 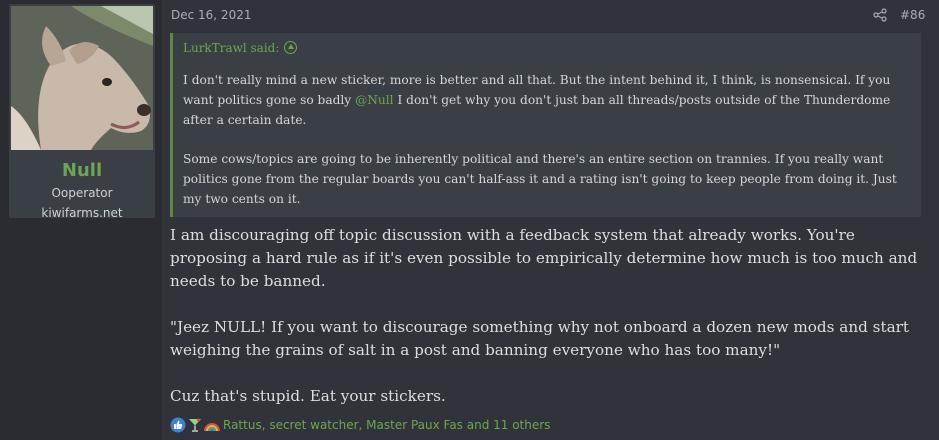 What do you see at coordinates (880, 15) in the screenshot?
I see `share-icon` at bounding box center [880, 15].